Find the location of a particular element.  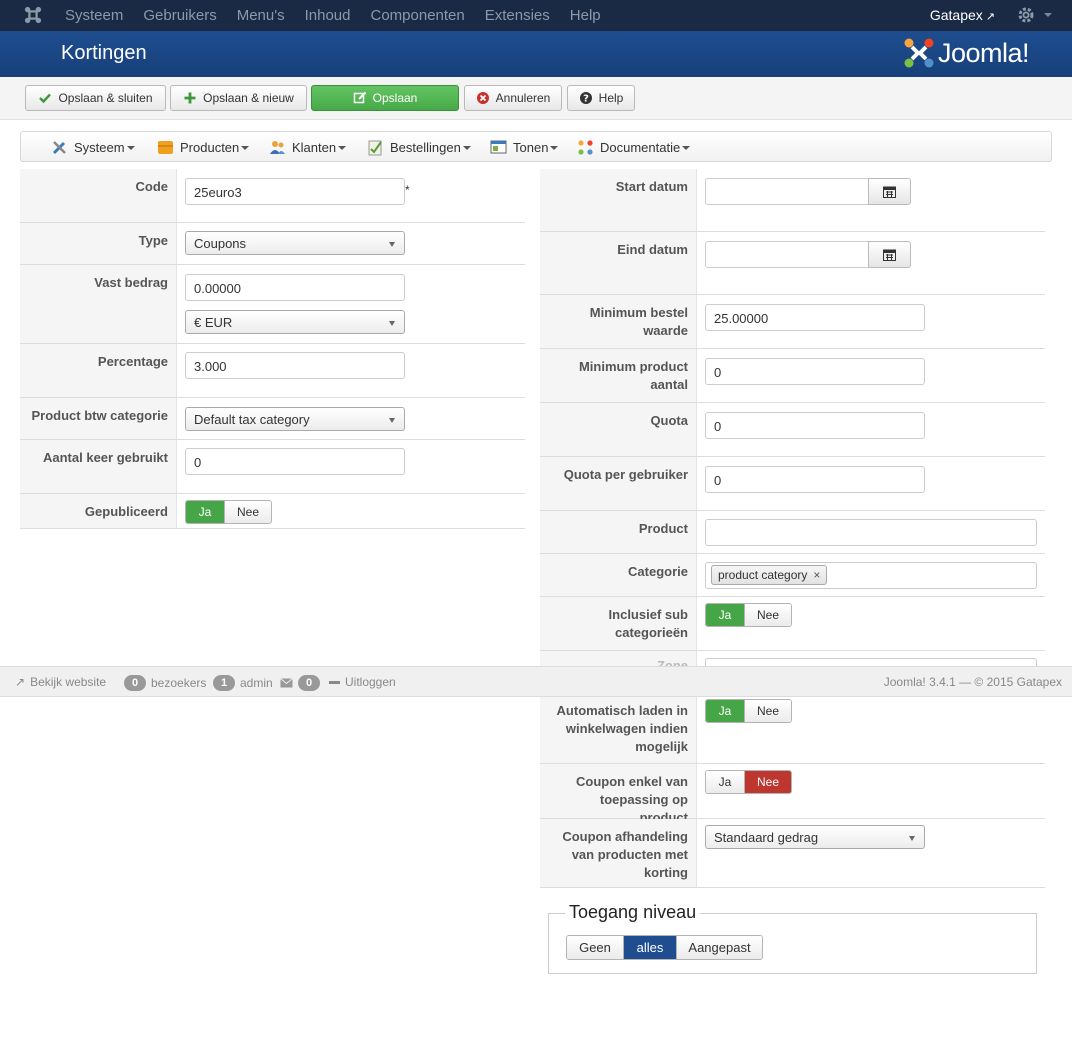

row-min-product: Minimum product aantal 0 is located at coordinates (792, 376).